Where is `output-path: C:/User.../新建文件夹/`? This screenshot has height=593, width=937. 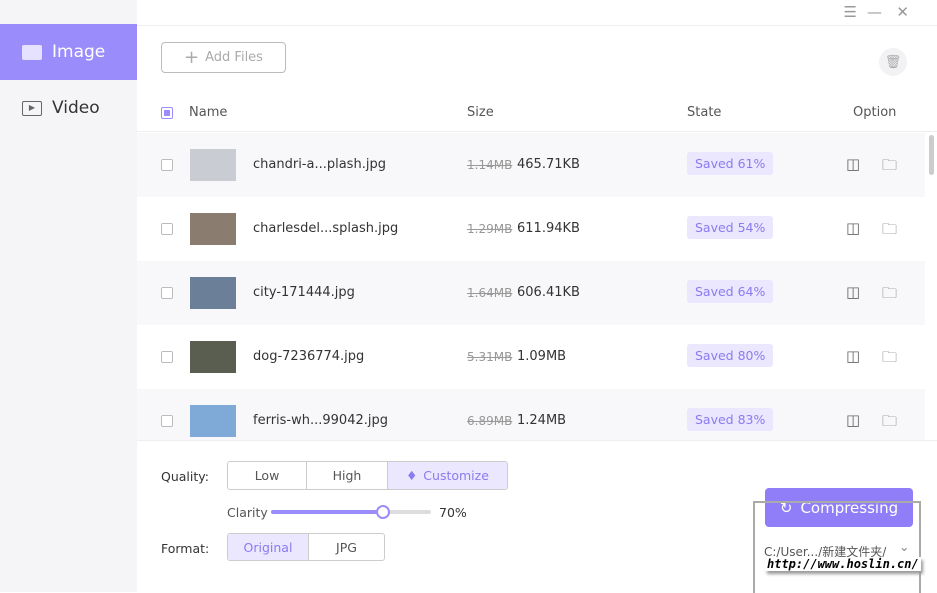 output-path: C:/User.../新建文件夹/ is located at coordinates (825, 551).